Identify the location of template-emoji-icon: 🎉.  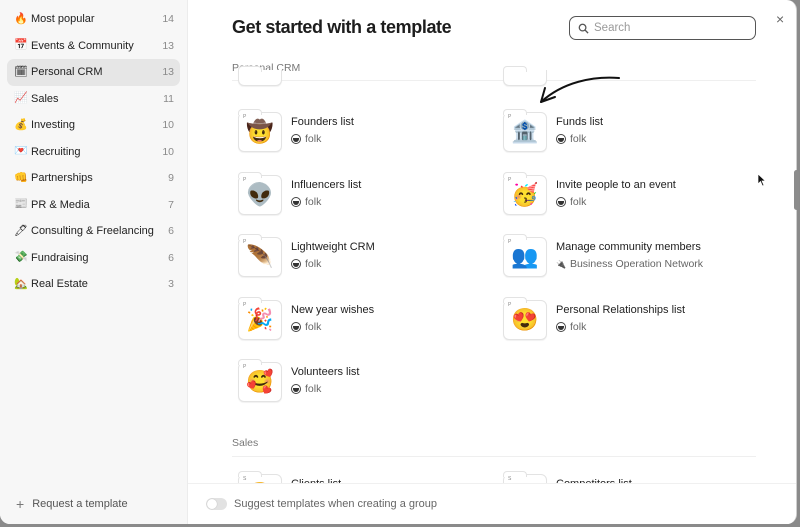
(260, 319).